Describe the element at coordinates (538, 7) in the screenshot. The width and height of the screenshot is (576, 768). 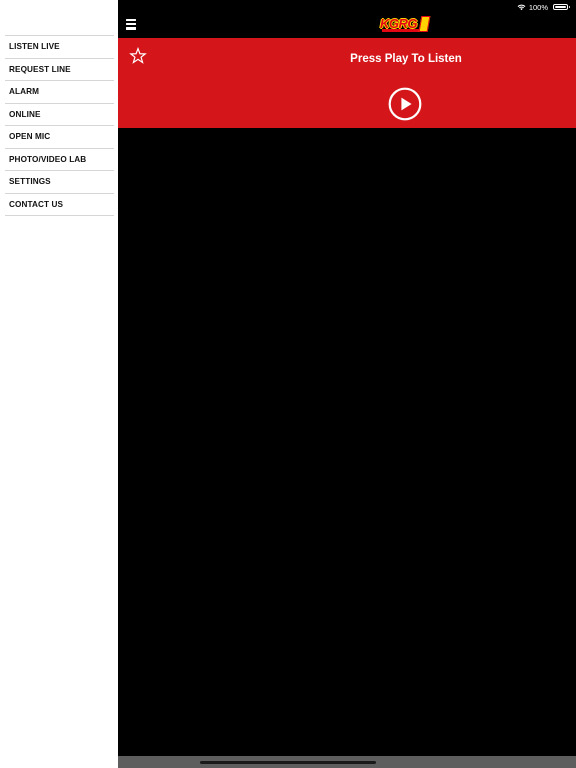
I see `battery-percentage: 100%` at that location.